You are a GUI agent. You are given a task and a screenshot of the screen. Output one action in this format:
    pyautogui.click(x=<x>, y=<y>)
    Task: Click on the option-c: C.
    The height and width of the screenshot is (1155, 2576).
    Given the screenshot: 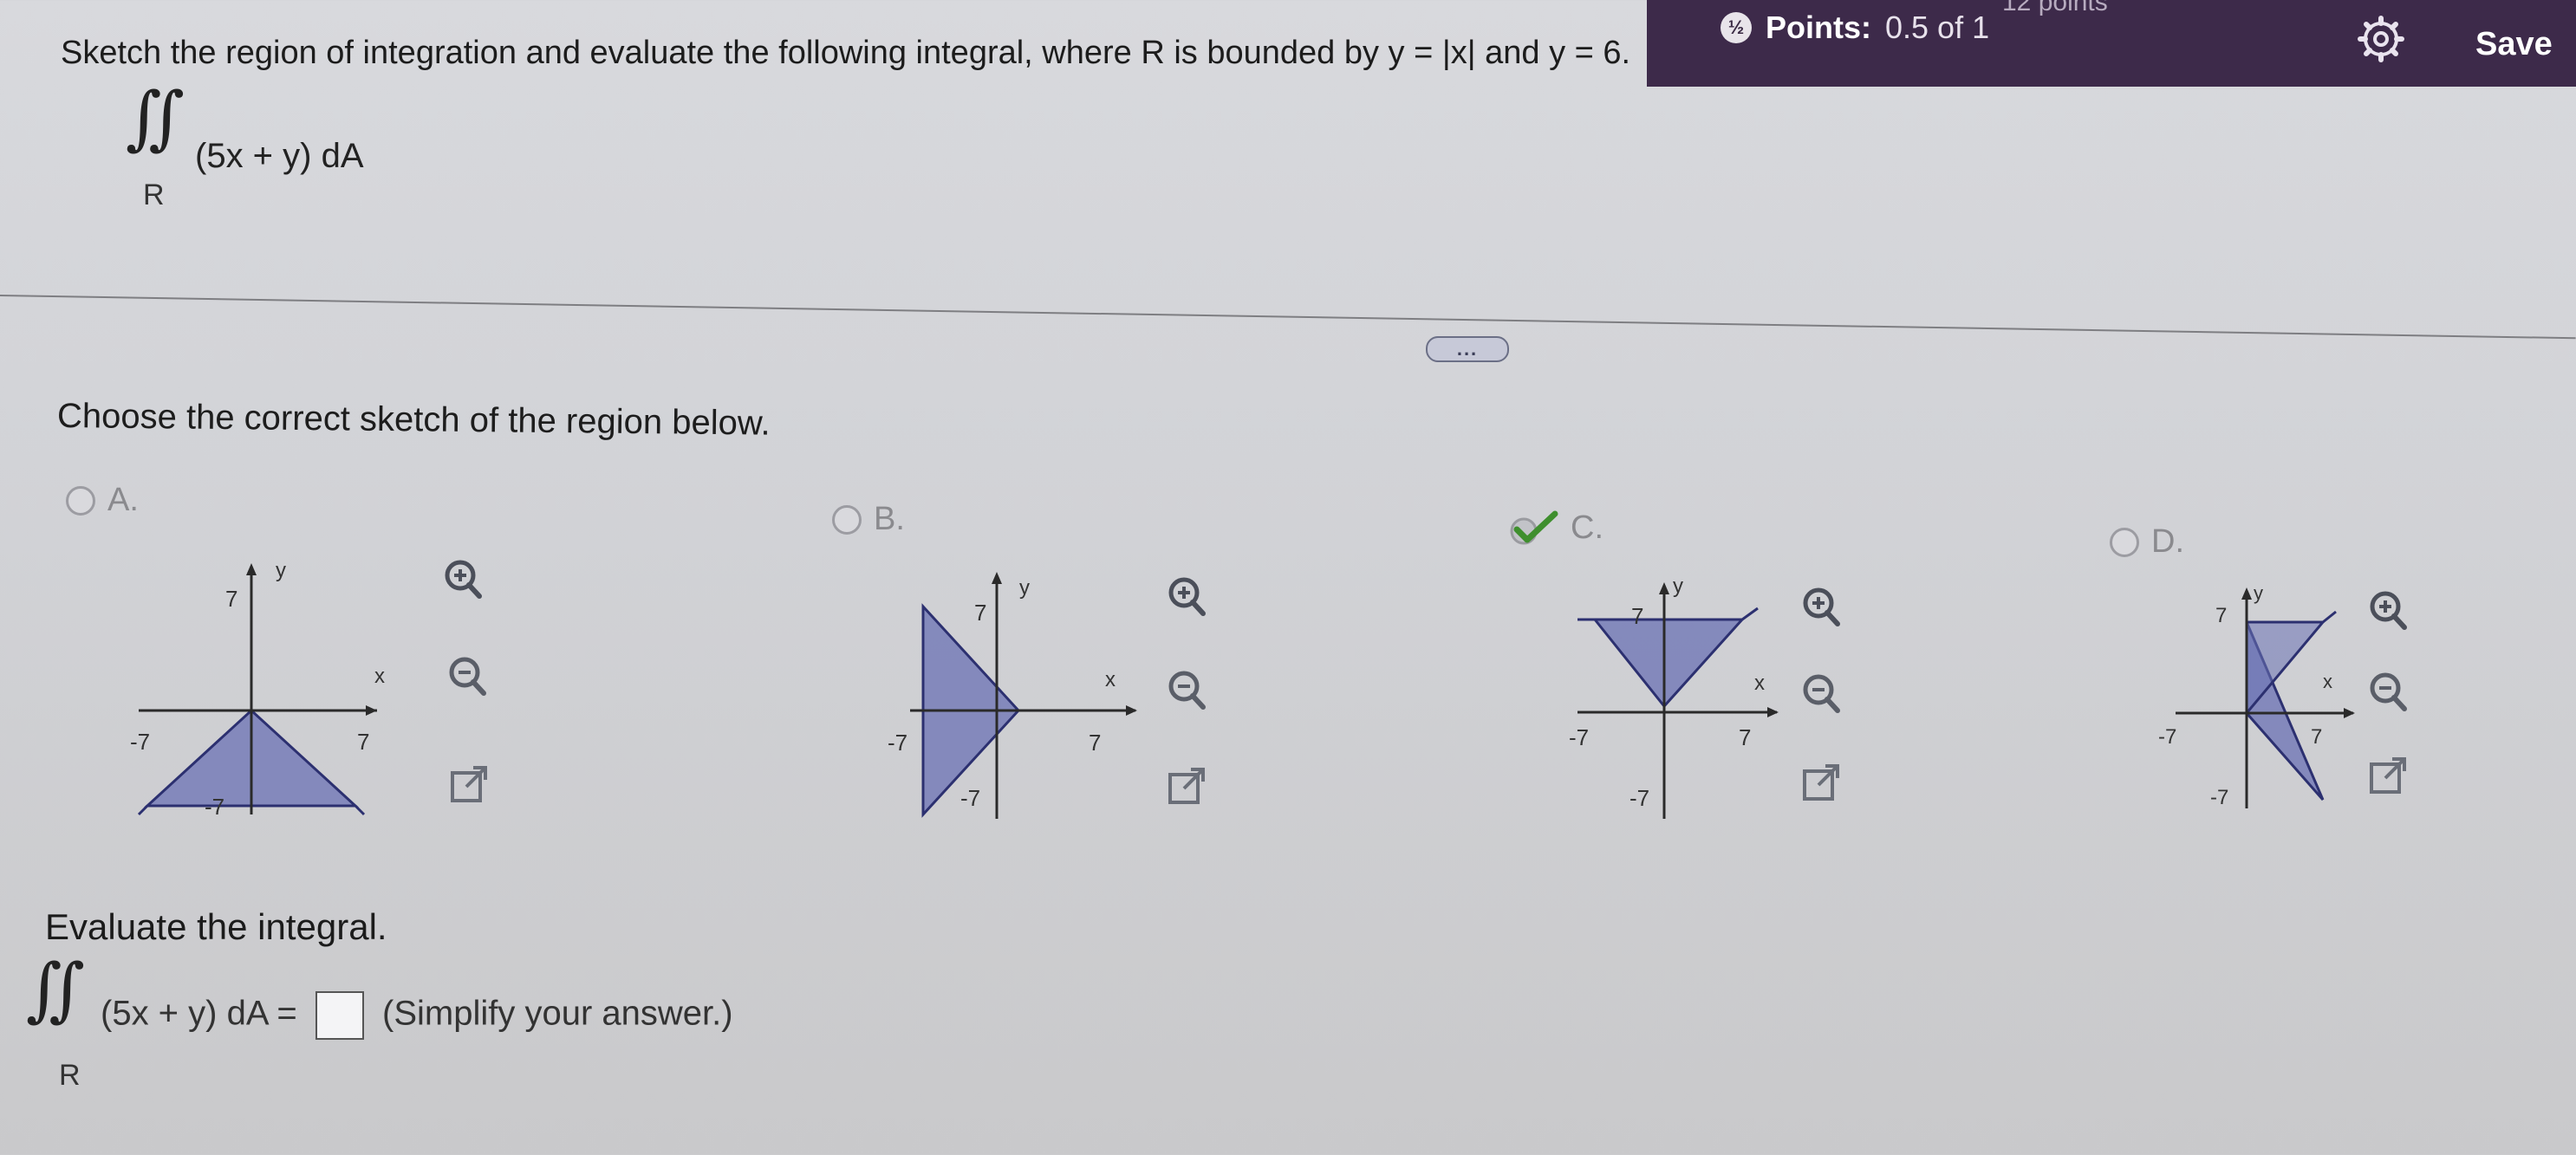 What is the action you would take?
    pyautogui.click(x=1555, y=528)
    